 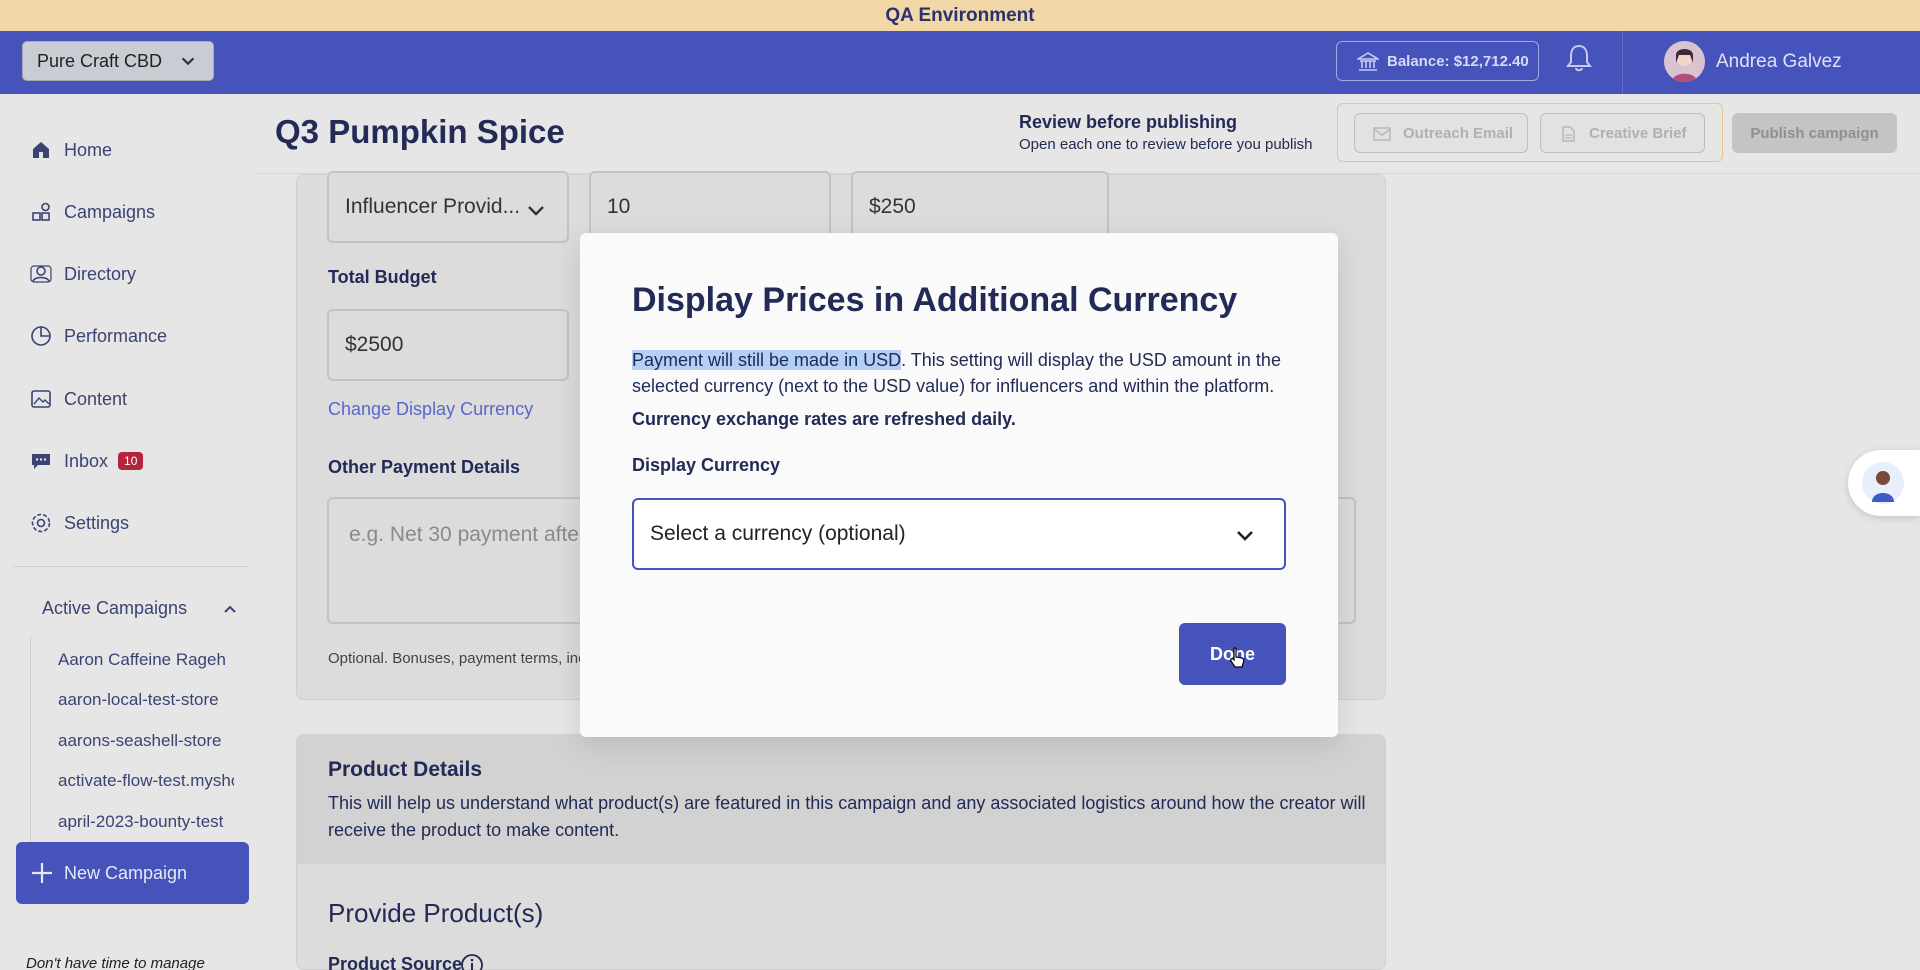 I want to click on currency-select: Select a currency (optional), so click(x=959, y=534).